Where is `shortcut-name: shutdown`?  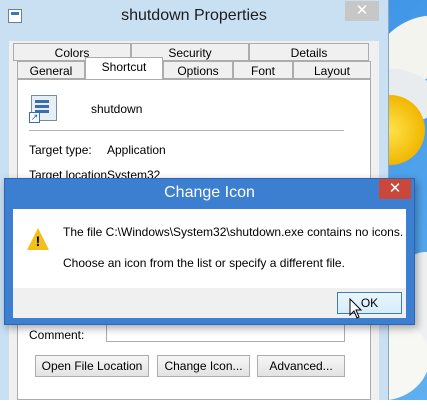
shortcut-name: shutdown is located at coordinates (117, 109).